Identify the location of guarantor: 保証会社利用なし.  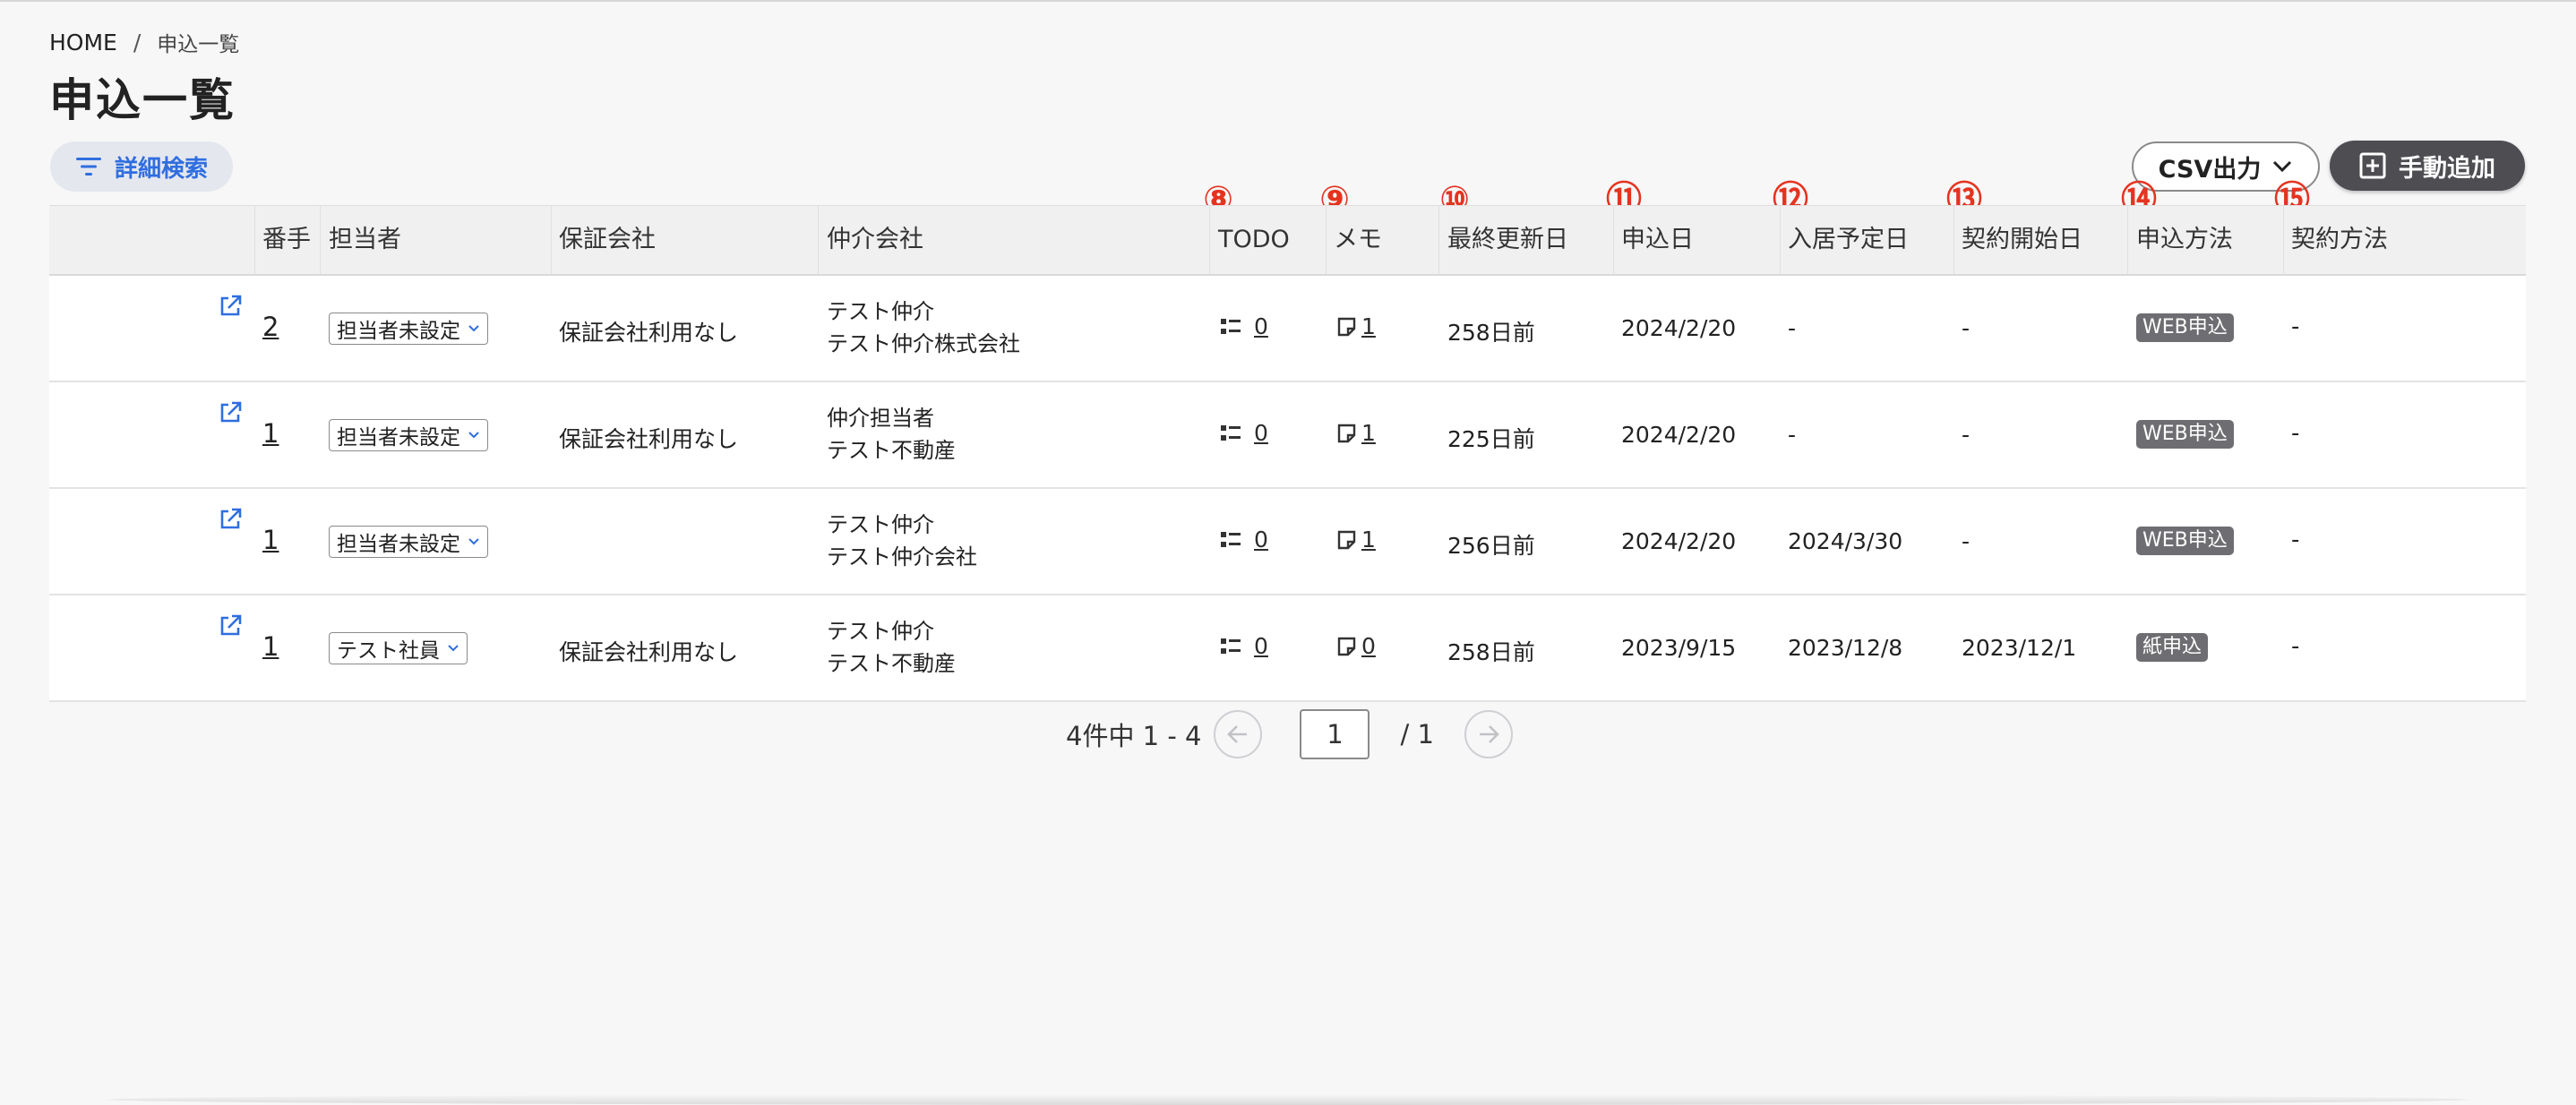
(649, 333).